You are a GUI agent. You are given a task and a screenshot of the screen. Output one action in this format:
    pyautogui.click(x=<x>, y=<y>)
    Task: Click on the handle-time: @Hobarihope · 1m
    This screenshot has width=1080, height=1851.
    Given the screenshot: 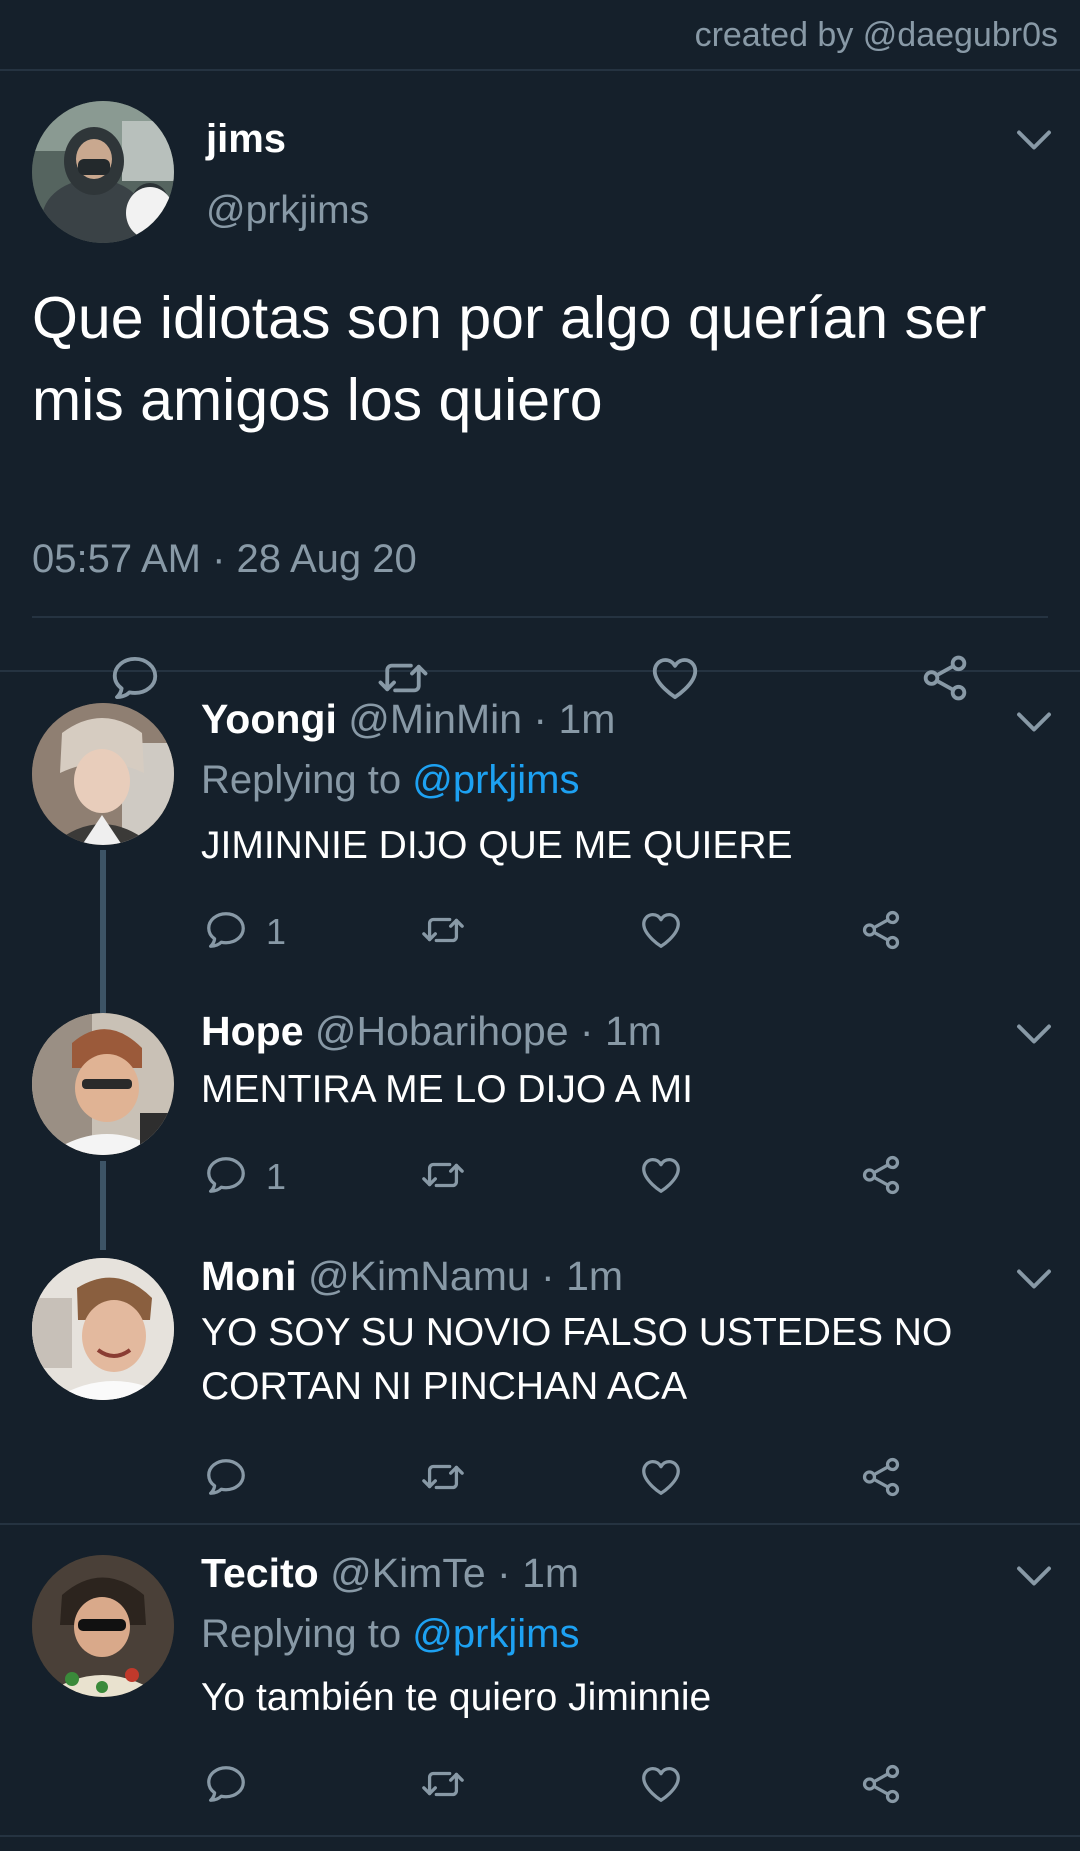 What is the action you would take?
    pyautogui.click(x=488, y=1031)
    